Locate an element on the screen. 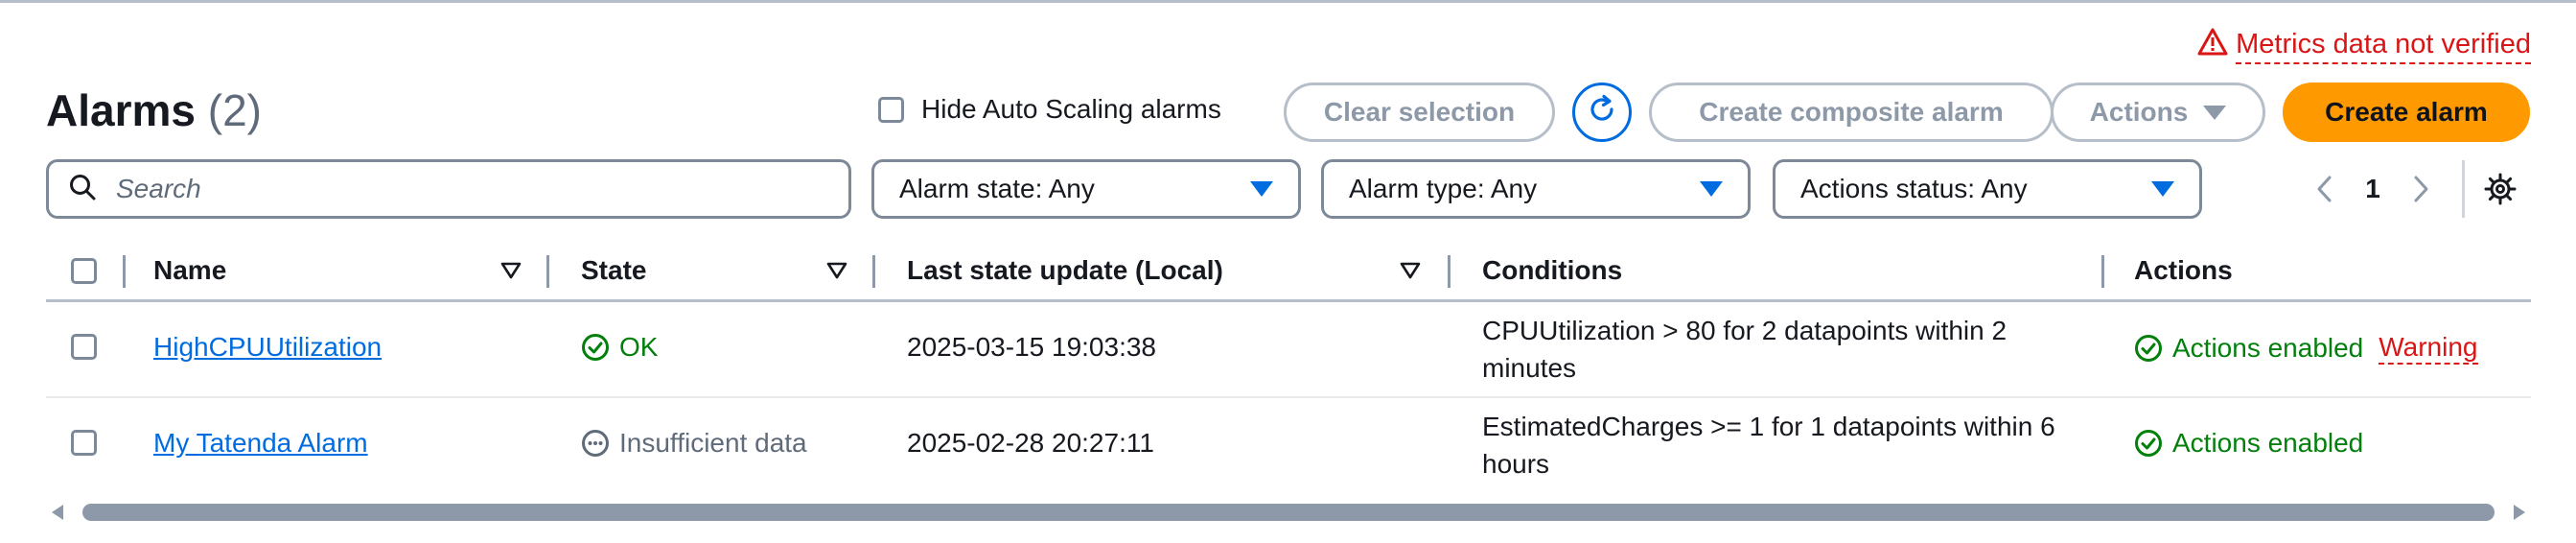 This screenshot has width=2576, height=543. state-cell: Insufficient data is located at coordinates (694, 444).